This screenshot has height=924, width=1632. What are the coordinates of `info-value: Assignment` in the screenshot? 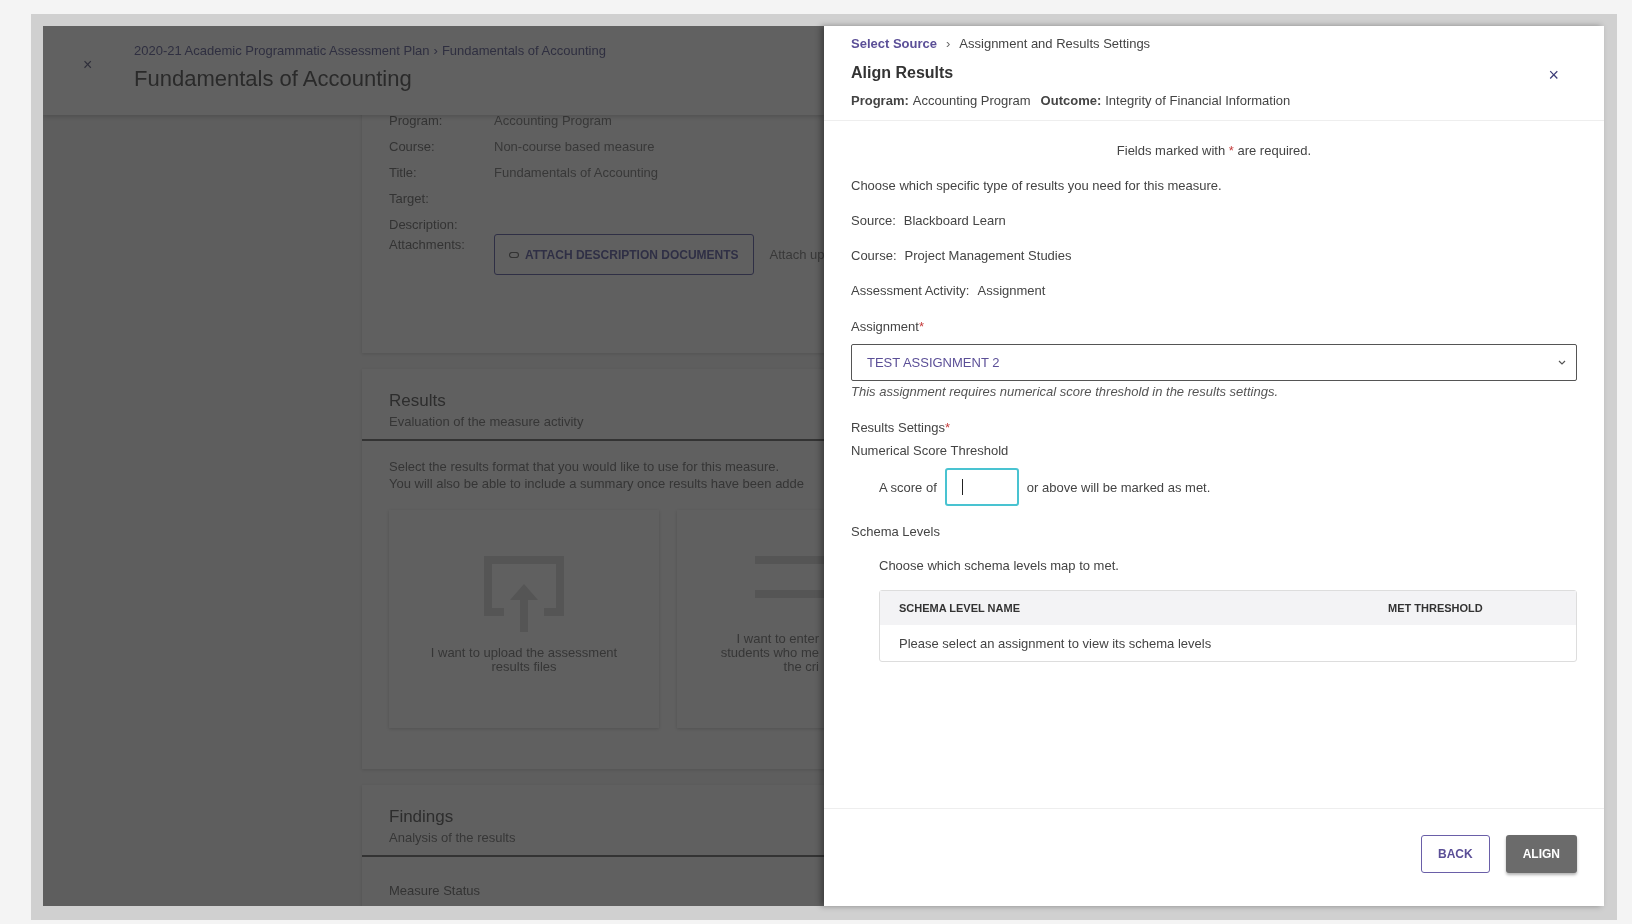 It's located at (1011, 290).